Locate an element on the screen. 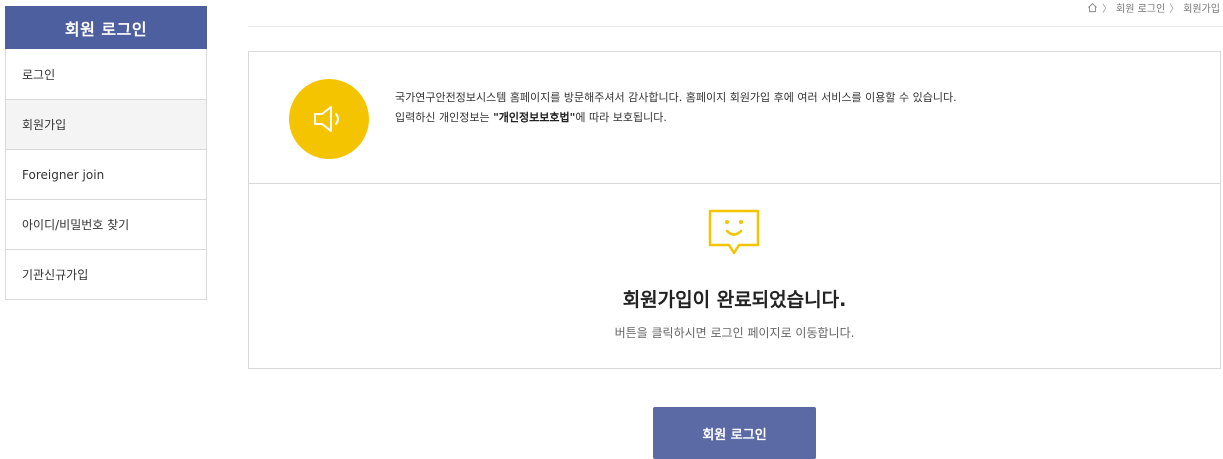 The image size is (1223, 459). header-divider is located at coordinates (735, 26).